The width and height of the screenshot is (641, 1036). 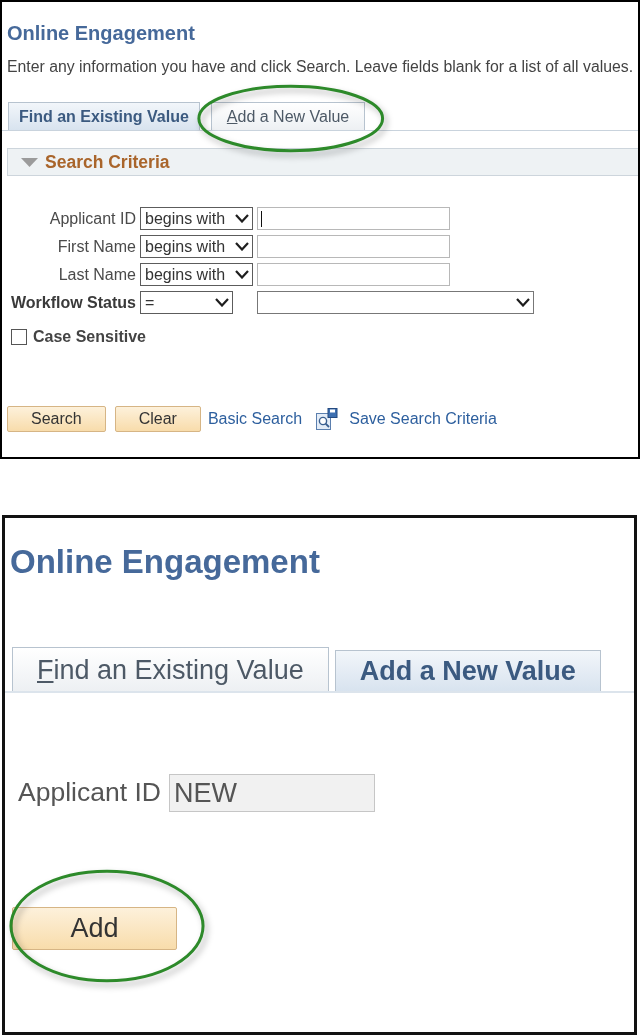 What do you see at coordinates (96, 246) in the screenshot?
I see `field-label: First Name` at bounding box center [96, 246].